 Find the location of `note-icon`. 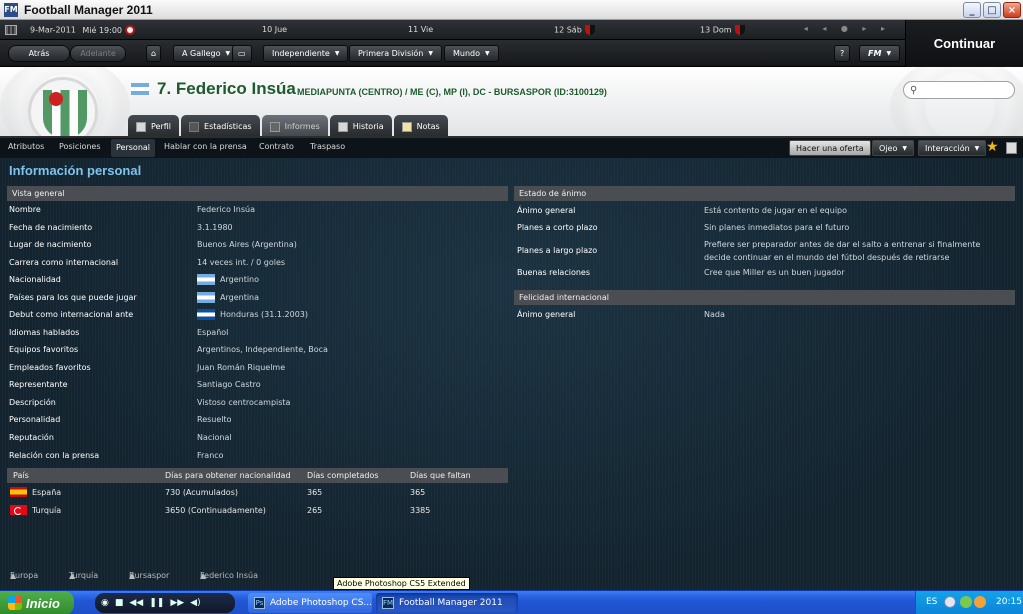

note-icon is located at coordinates (1011, 148).